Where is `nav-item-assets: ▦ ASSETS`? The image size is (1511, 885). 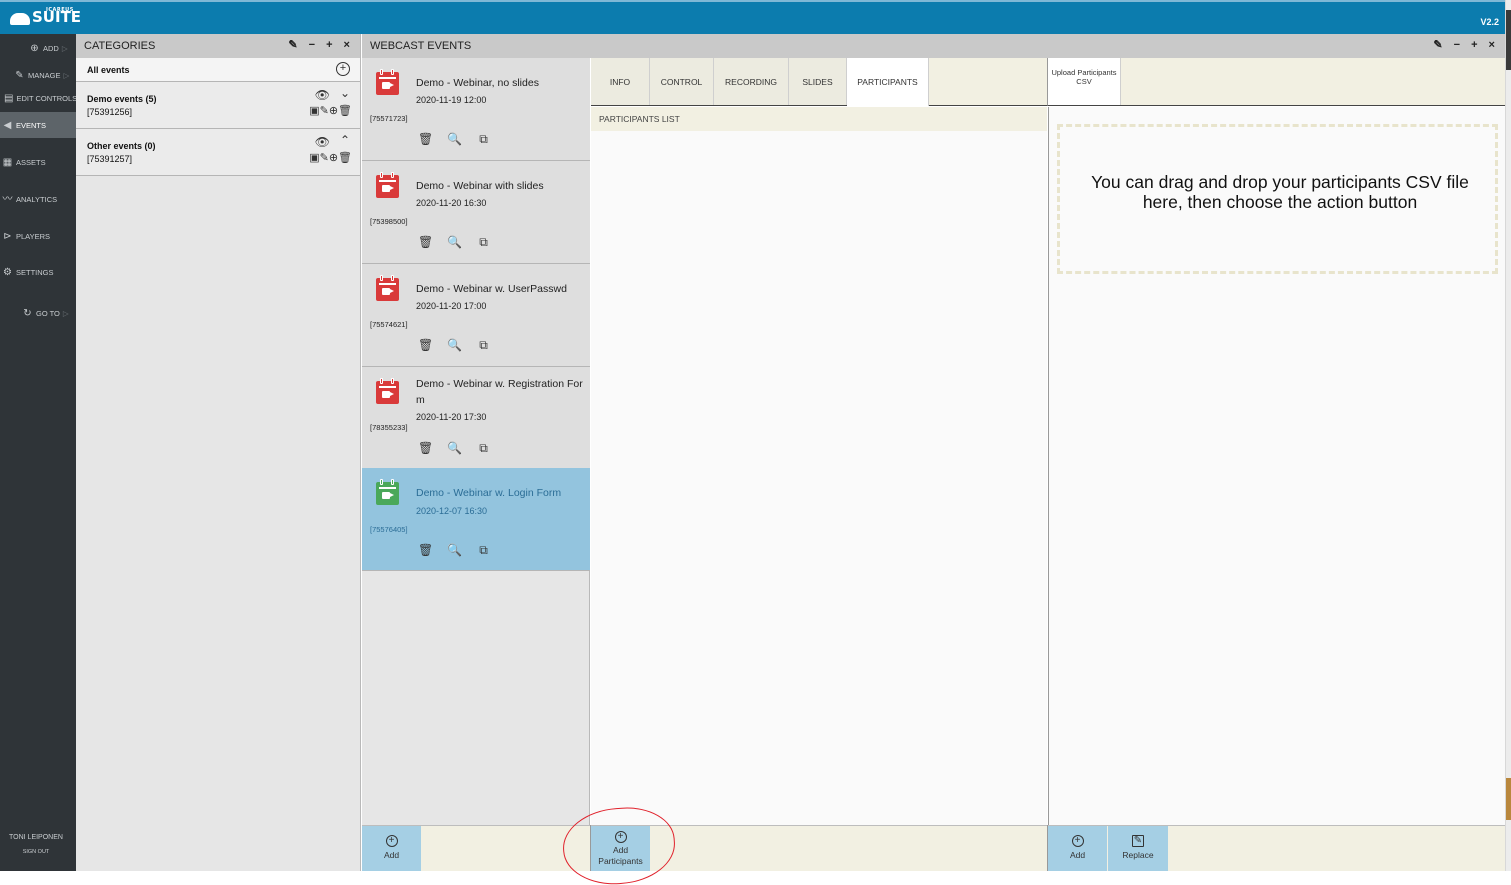 nav-item-assets: ▦ ASSETS is located at coordinates (38, 162).